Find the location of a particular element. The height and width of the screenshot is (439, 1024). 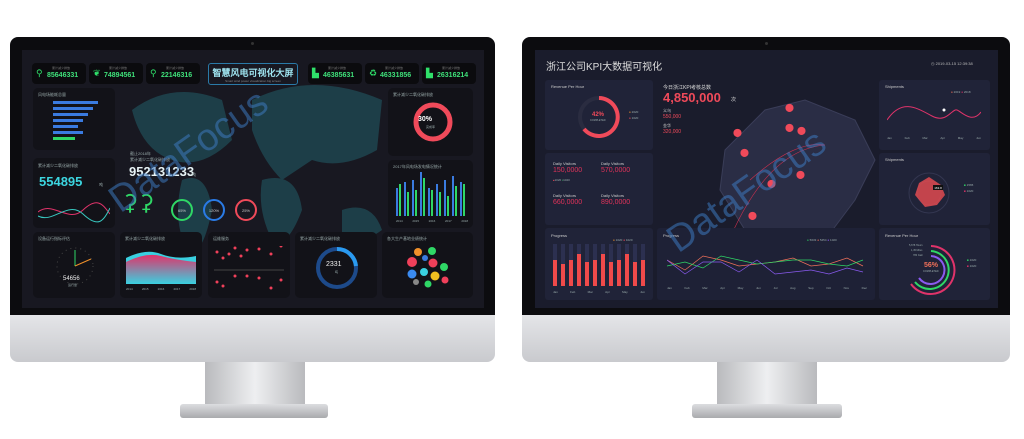

bubble-panel: 各大生产基地业绩统计 is located at coordinates (427, 265).